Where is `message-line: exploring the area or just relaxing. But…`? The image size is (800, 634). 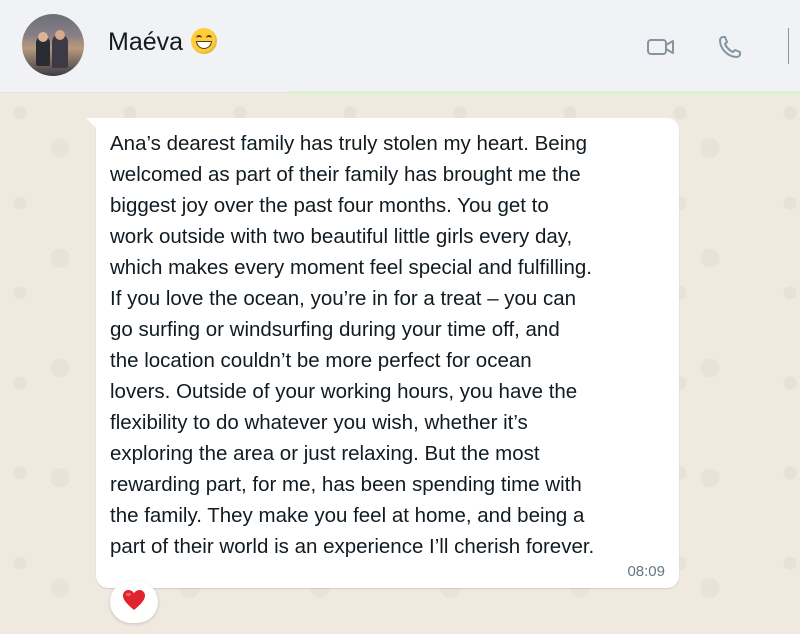 message-line: exploring the area or just relaxing. But… is located at coordinates (325, 453).